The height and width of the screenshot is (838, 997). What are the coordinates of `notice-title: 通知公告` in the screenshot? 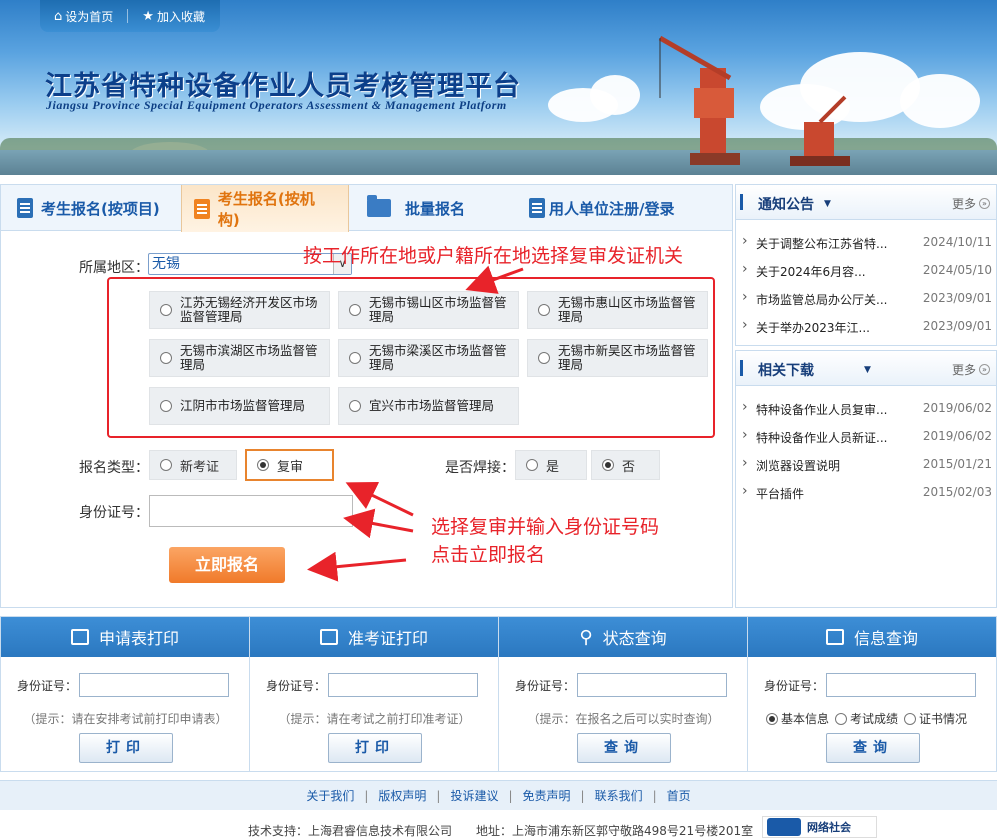 It's located at (786, 205).